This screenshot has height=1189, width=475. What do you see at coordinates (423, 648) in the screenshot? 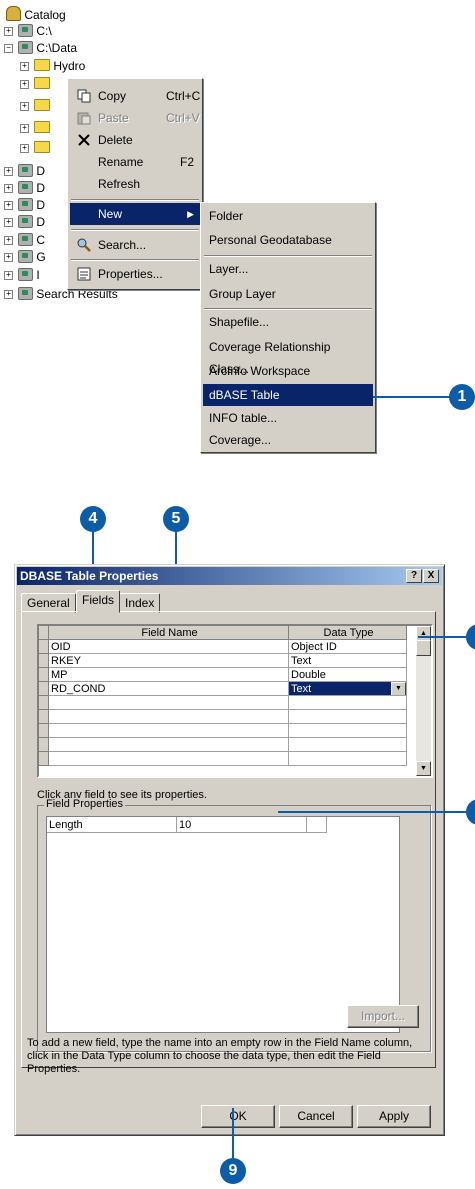
I see `scroll-thumb` at bounding box center [423, 648].